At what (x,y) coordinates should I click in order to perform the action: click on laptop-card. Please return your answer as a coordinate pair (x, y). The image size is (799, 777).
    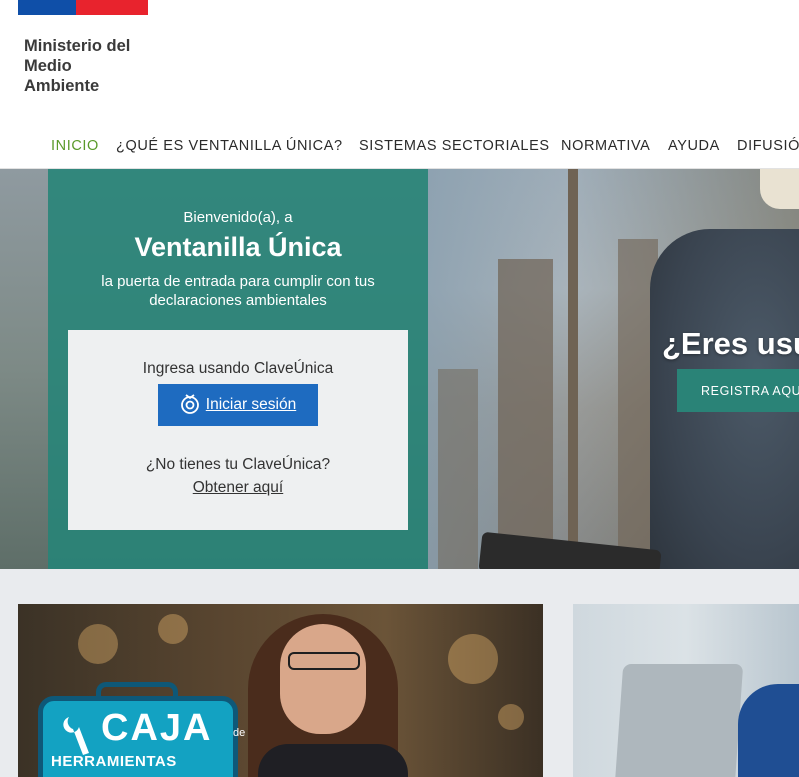
    Looking at the image, I should click on (686, 690).